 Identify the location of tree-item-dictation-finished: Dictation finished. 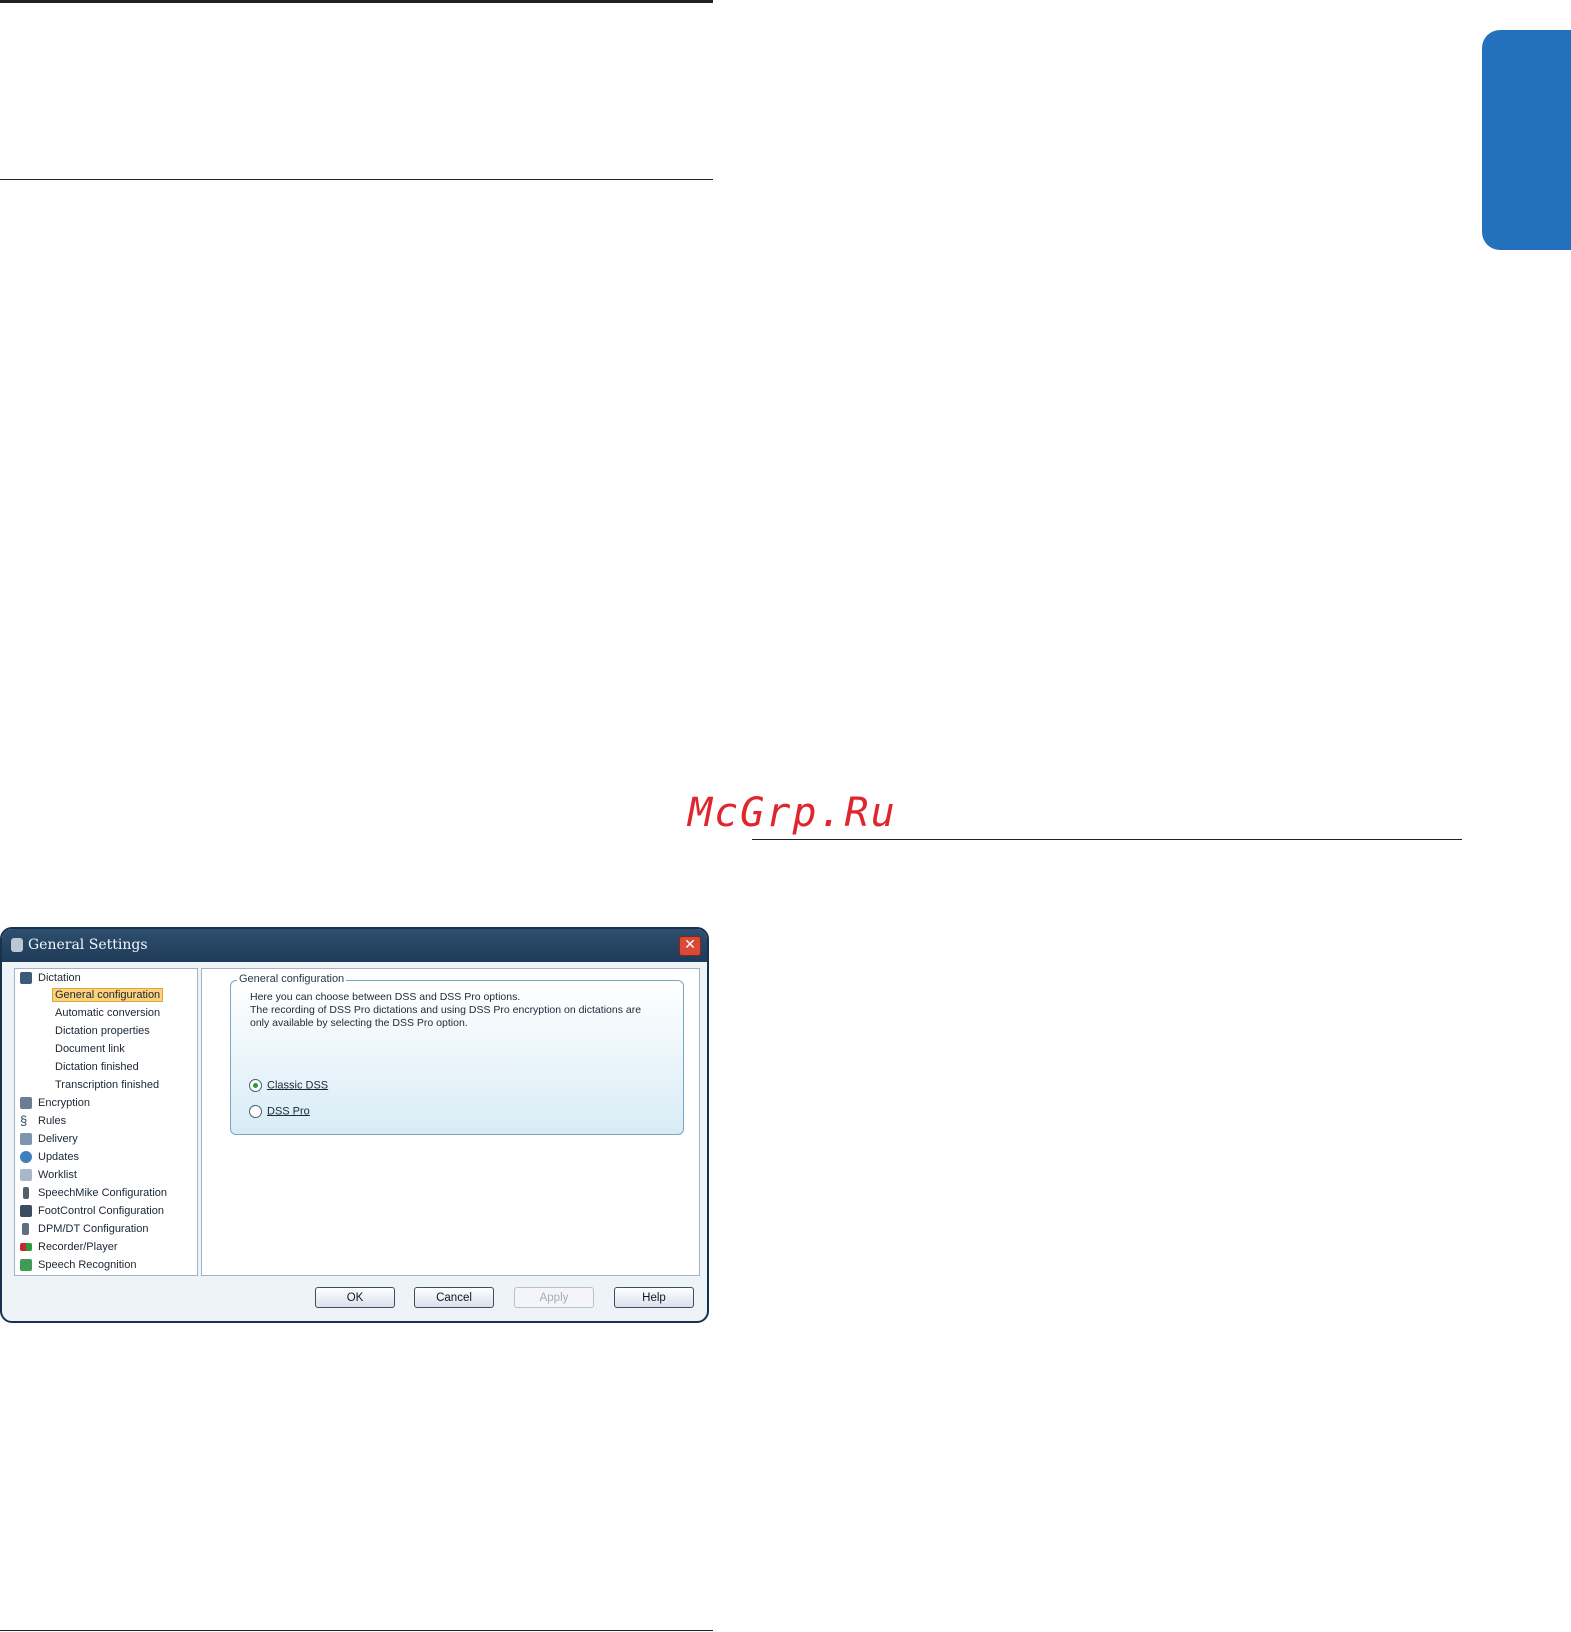
(97, 1067).